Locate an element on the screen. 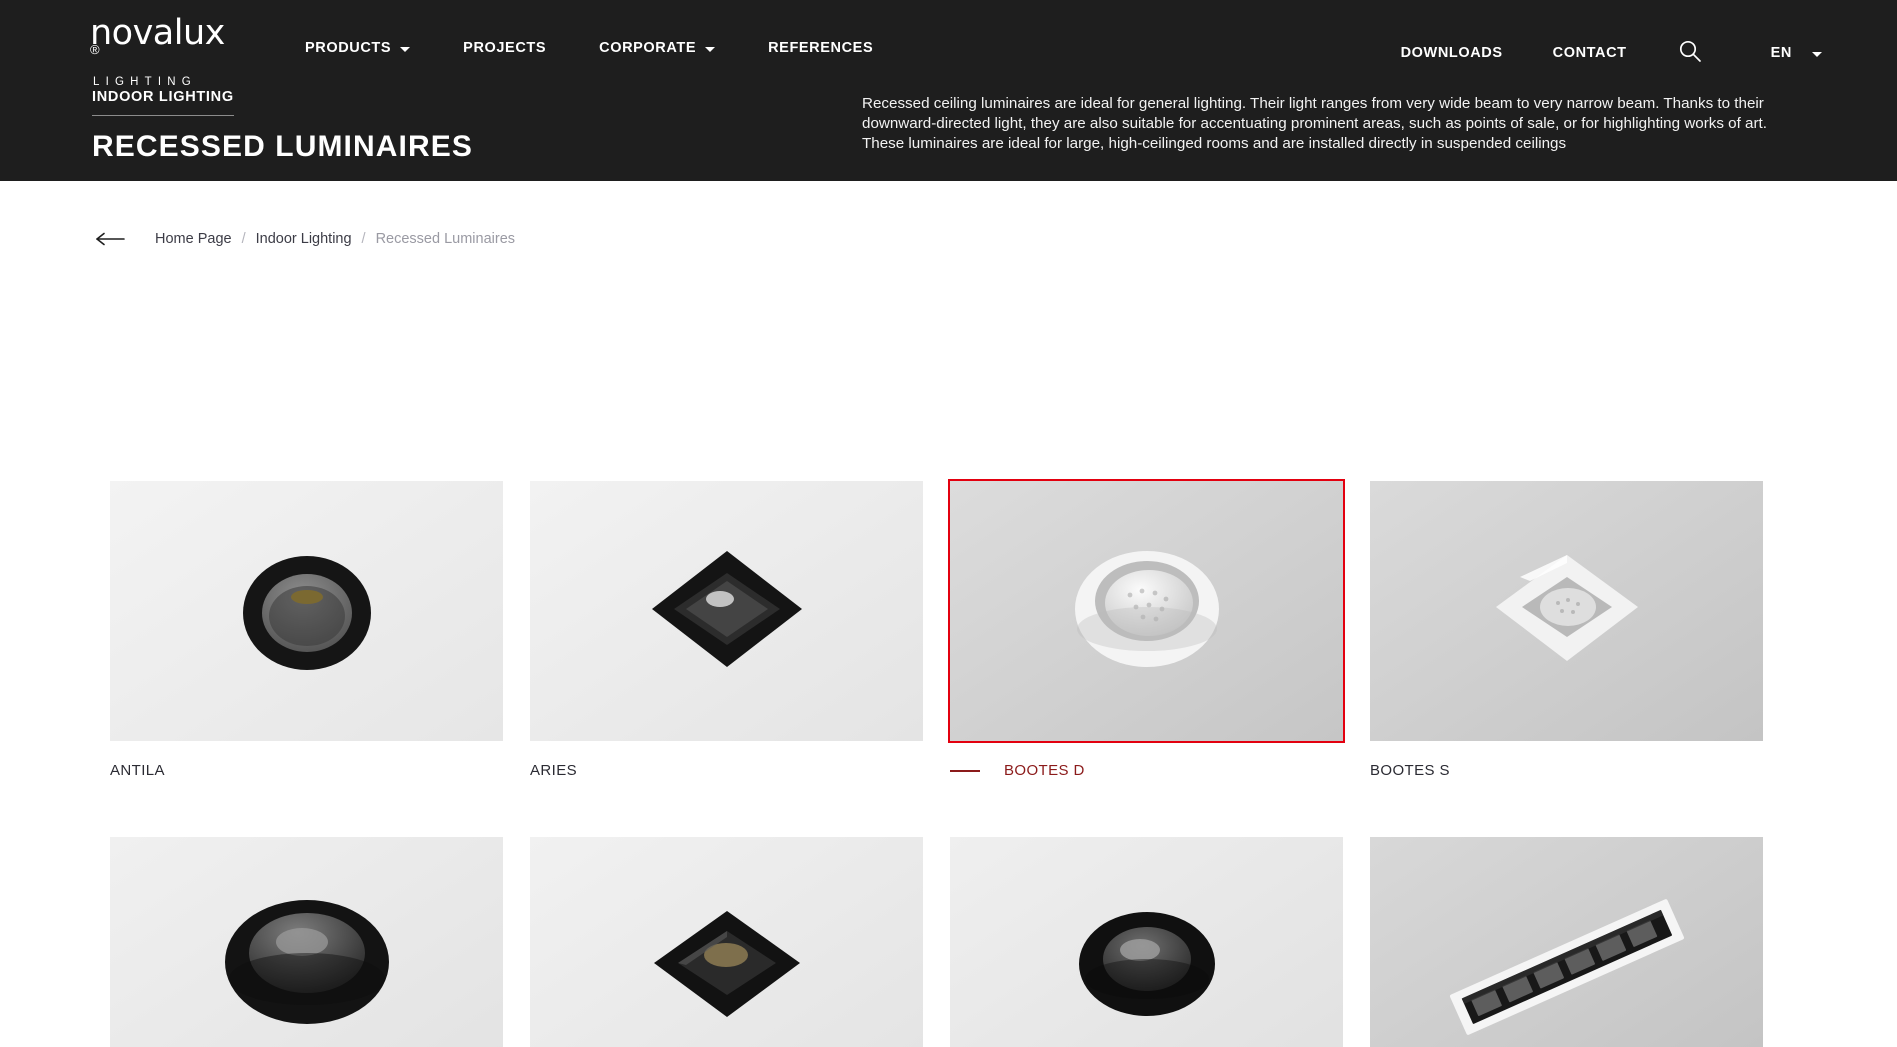 Image resolution: width=1897 pixels, height=1047 pixels. nav-label-downloads: DOWNLOADS is located at coordinates (1451, 53).